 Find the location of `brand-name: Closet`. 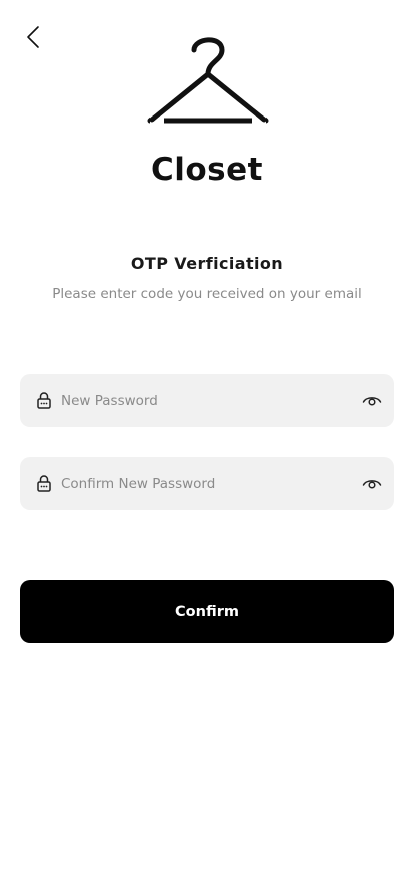

brand-name: Closet is located at coordinates (207, 170).